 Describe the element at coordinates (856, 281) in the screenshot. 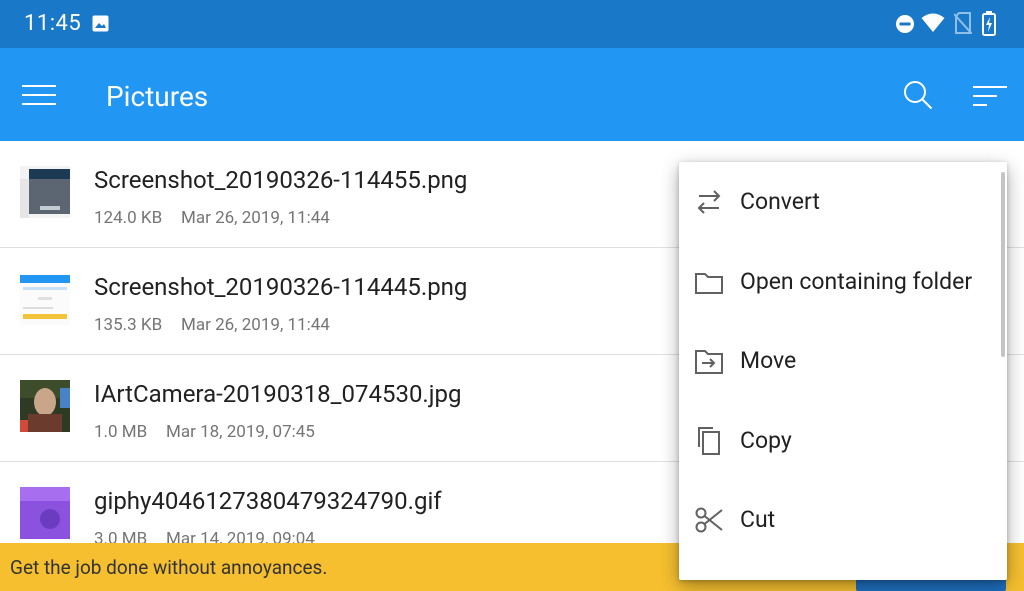

I see `menu-item-label: Open containing folder` at that location.